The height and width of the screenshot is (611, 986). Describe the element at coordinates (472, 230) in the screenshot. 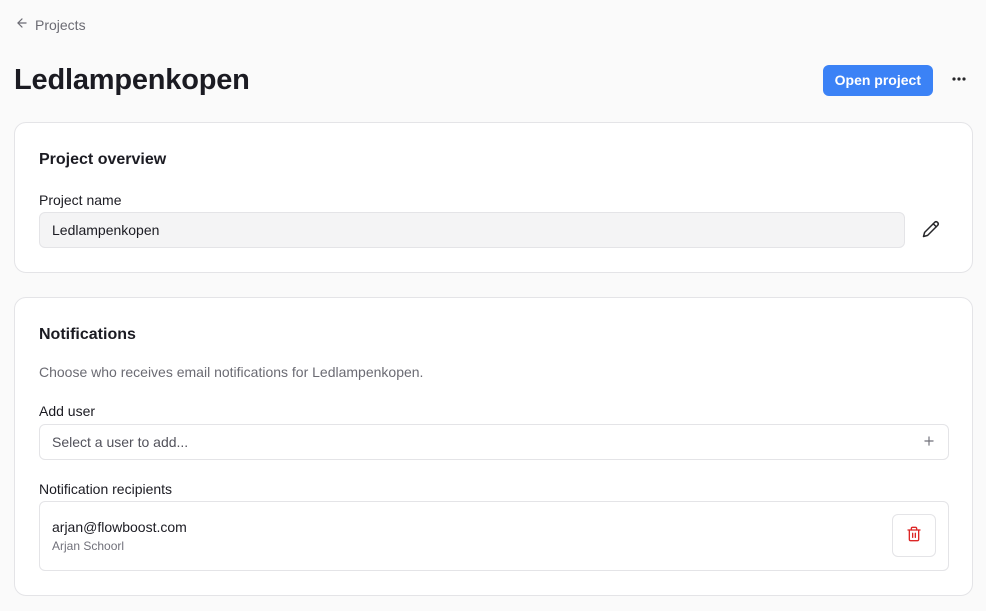

I see `project-name-field: Ledlampenkopen` at that location.